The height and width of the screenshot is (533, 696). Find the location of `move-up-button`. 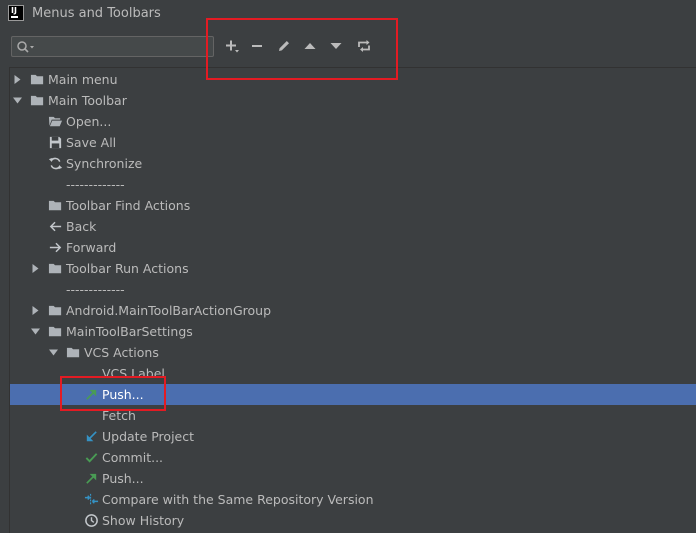

move-up-button is located at coordinates (310, 46).